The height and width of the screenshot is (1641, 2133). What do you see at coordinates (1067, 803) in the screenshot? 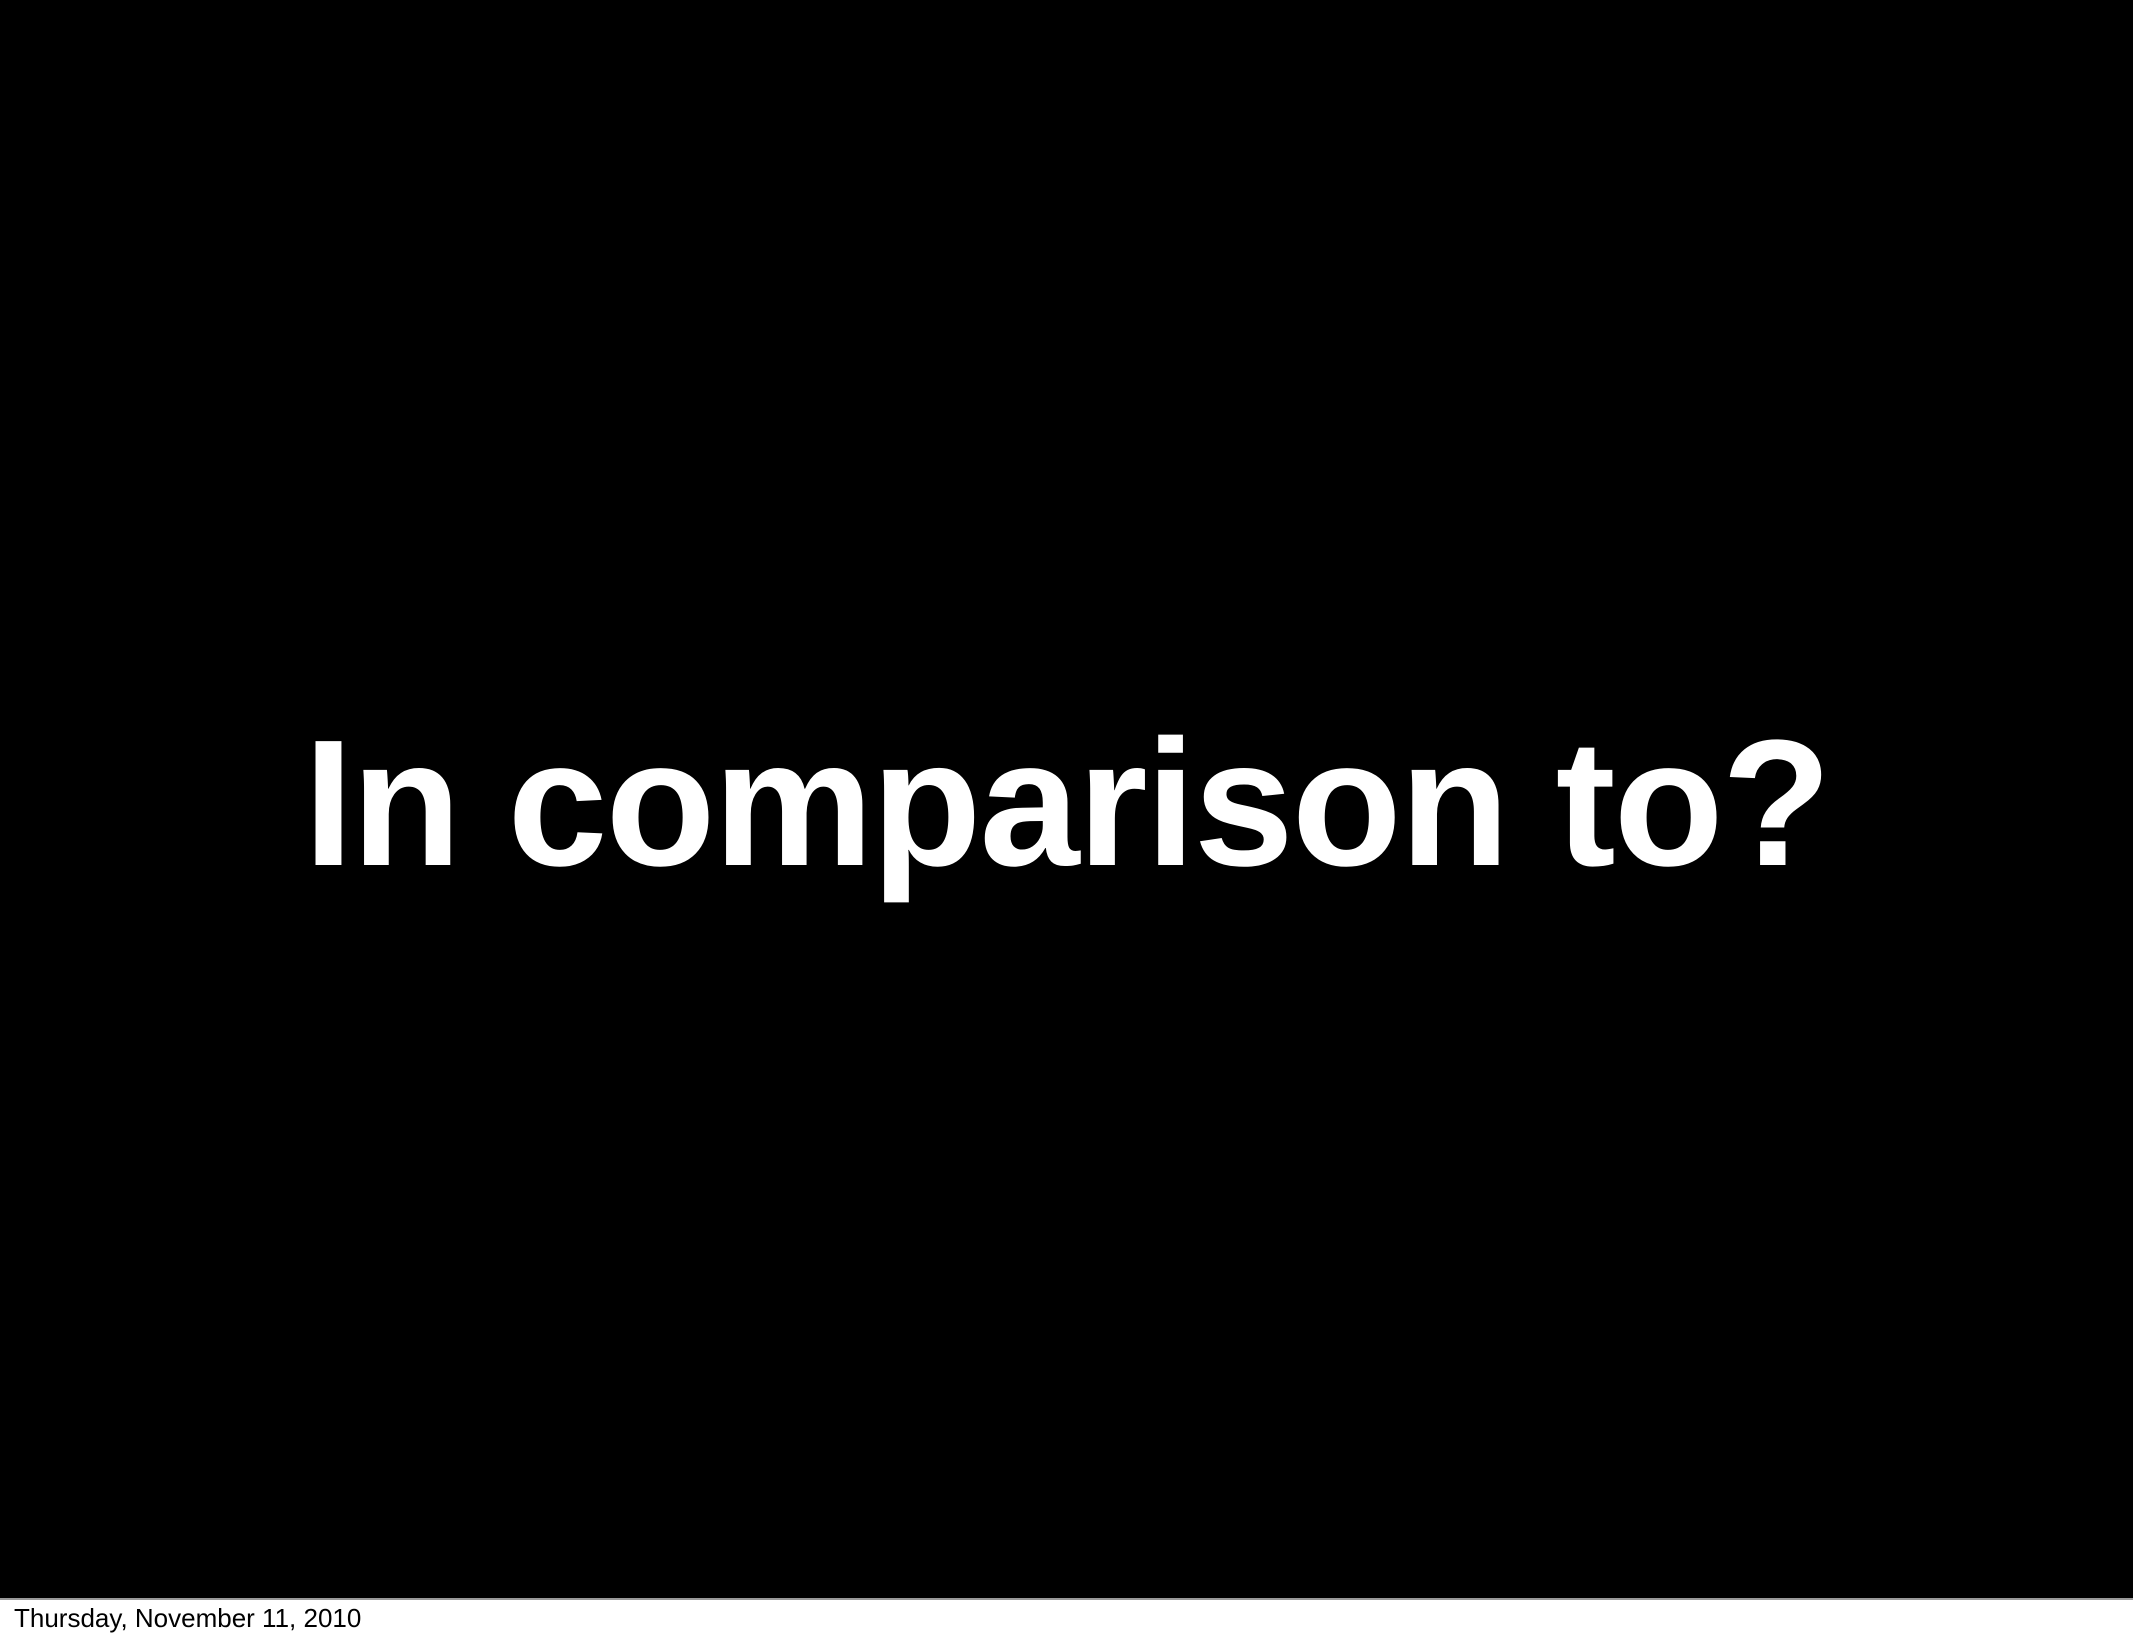
I see `slide-title: In comparison to?` at bounding box center [1067, 803].